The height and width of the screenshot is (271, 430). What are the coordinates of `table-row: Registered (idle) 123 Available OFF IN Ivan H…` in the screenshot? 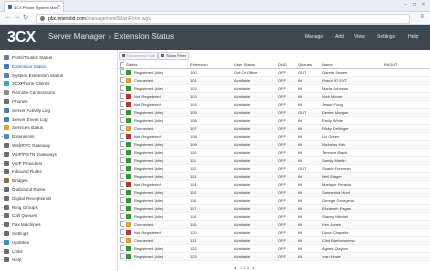 It's located at (274, 256).